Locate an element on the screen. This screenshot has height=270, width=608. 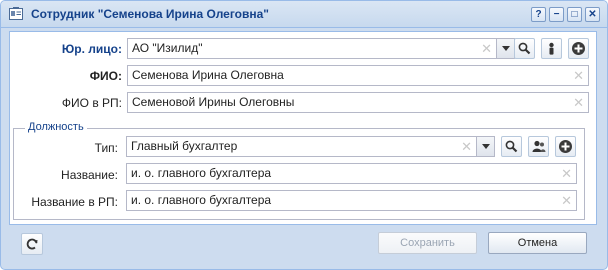
position-name-value: и. о. главного бухгалтера is located at coordinates (201, 173).